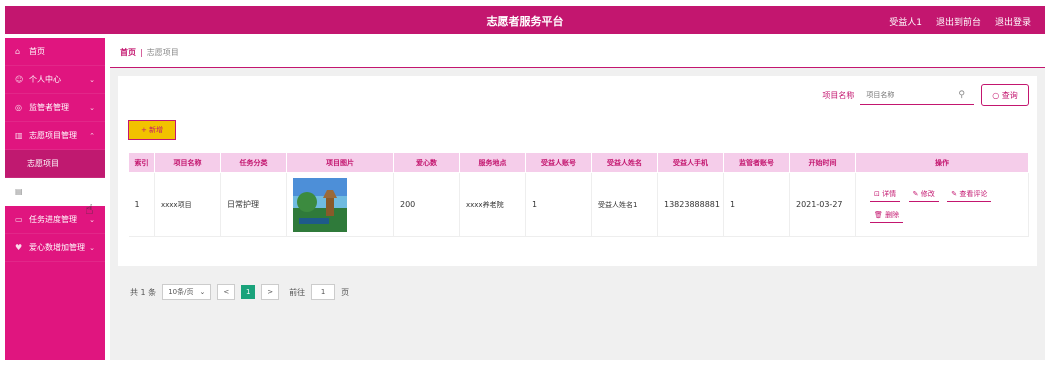 The height and width of the screenshot is (370, 1050). Describe the element at coordinates (19, 135) in the screenshot. I see `chart-icon: ▥` at that location.